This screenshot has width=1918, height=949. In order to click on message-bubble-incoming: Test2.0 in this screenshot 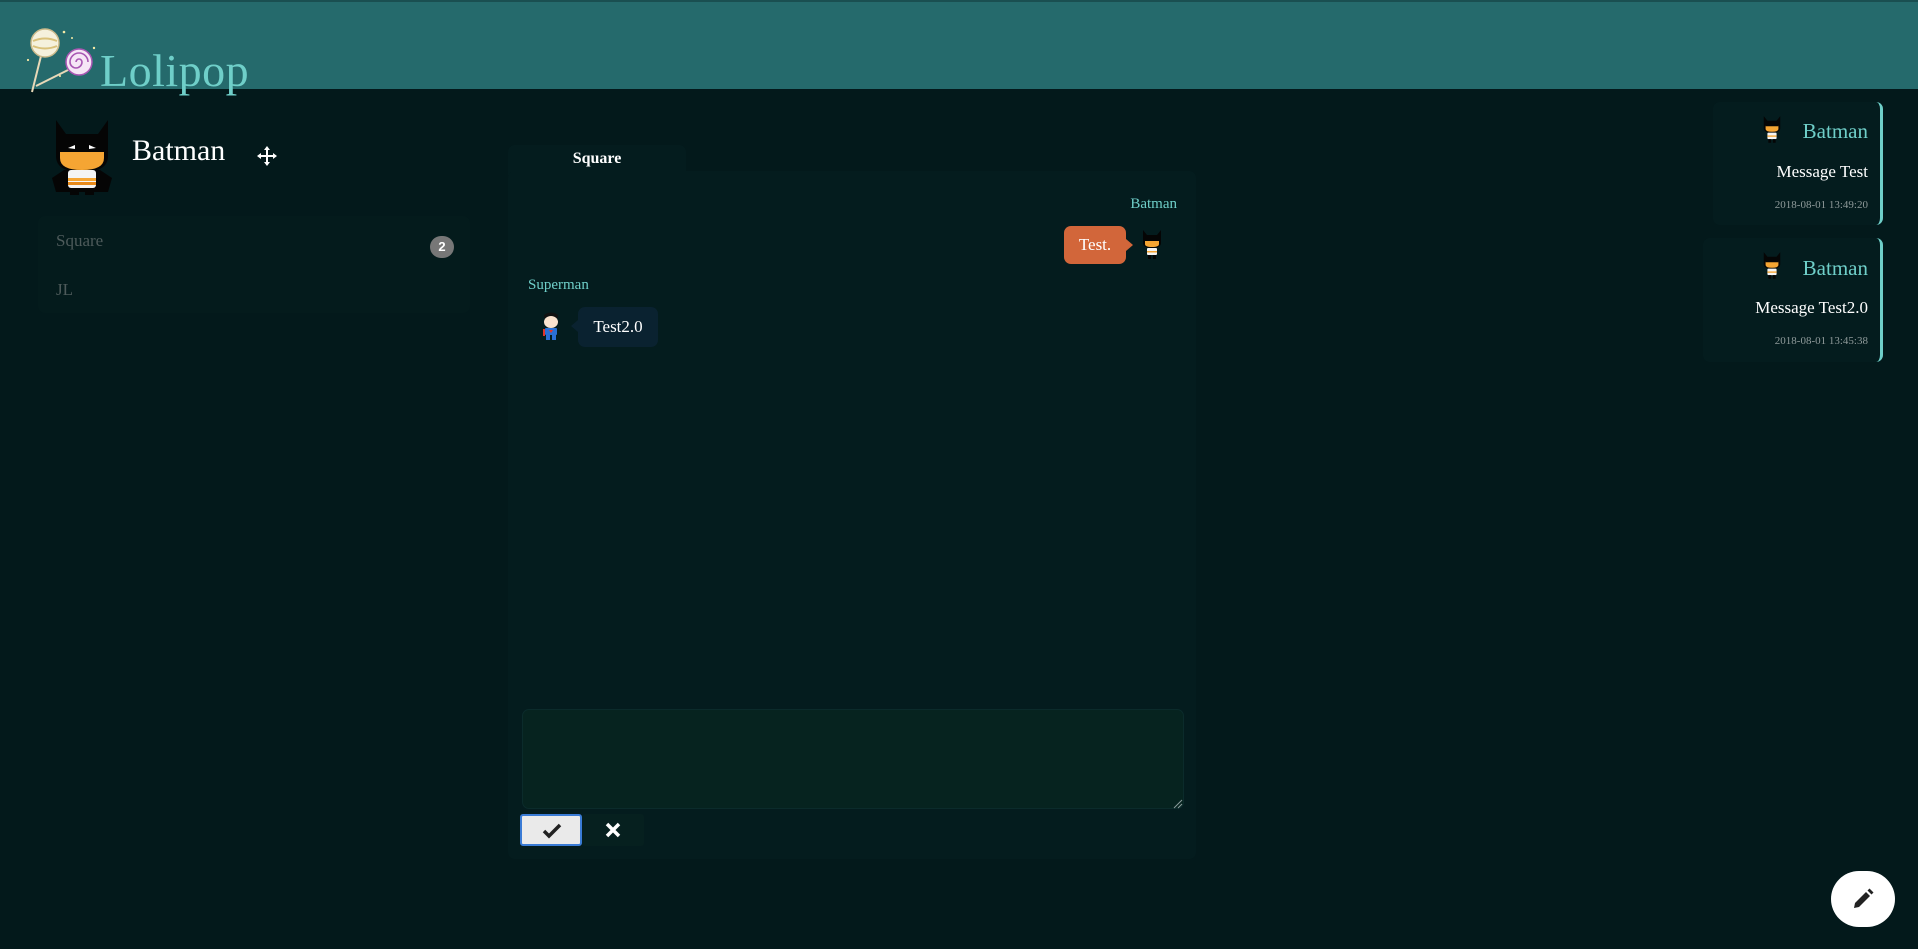, I will do `click(614, 327)`.